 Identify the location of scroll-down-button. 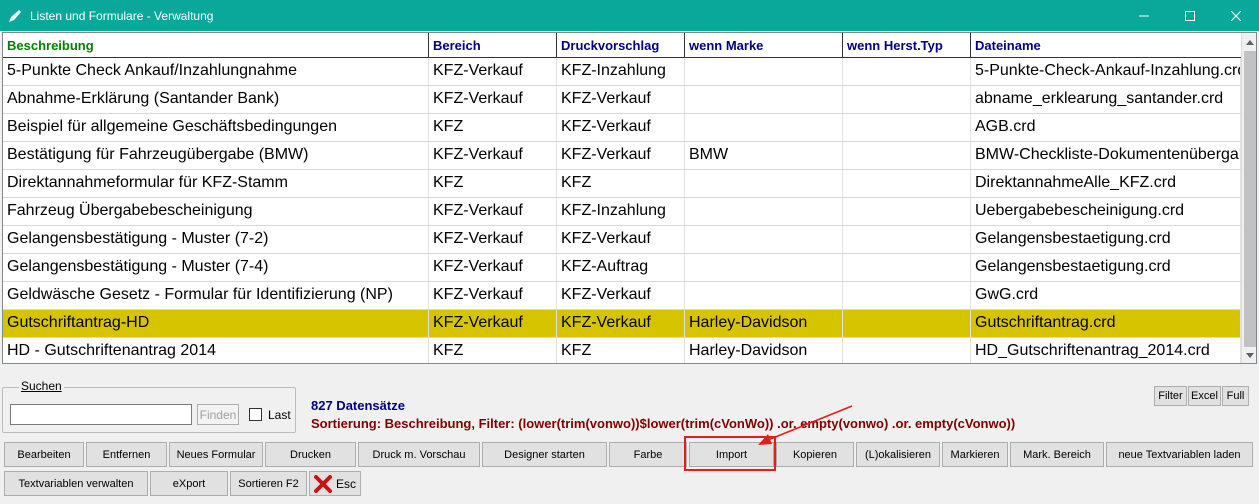
(1249, 355).